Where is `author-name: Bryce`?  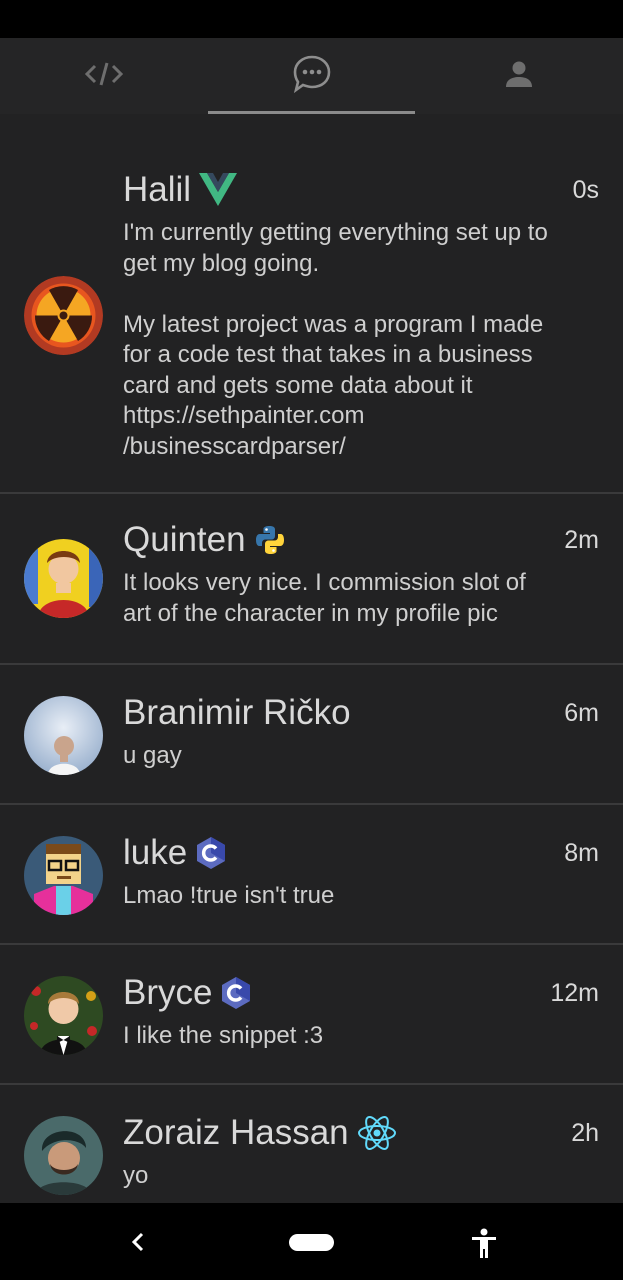 author-name: Bryce is located at coordinates (167, 993).